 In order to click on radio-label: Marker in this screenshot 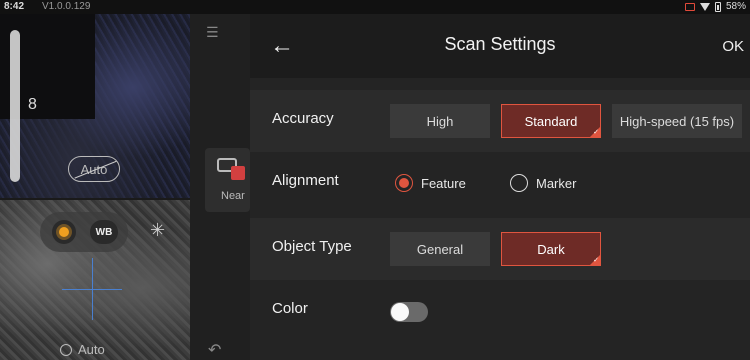, I will do `click(556, 183)`.